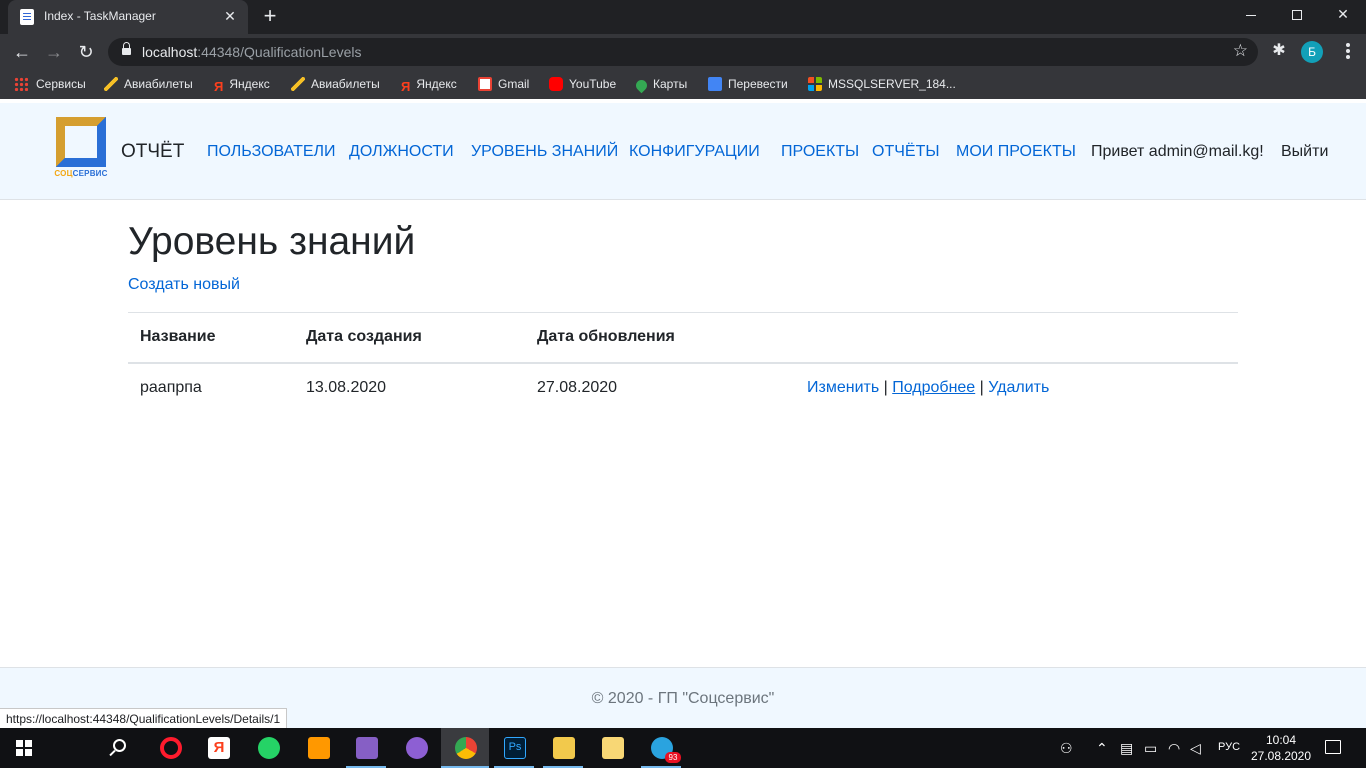 The height and width of the screenshot is (768, 1366). What do you see at coordinates (1240, 51) in the screenshot?
I see `bookmark-star-icon: ☆` at bounding box center [1240, 51].